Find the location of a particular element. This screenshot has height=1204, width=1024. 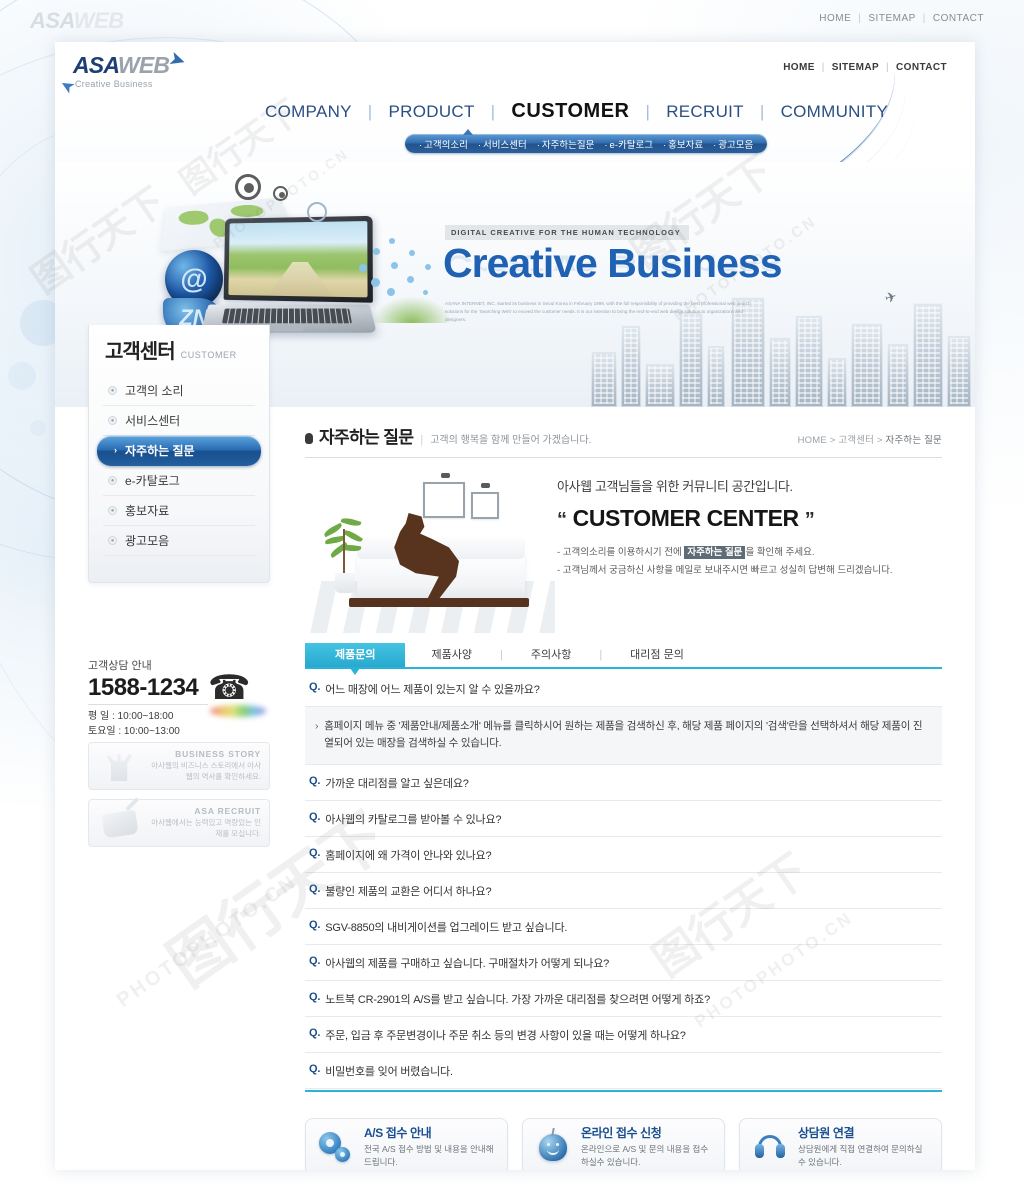

outer-top-navigation: HOME | SITEMAP | CONTACT is located at coordinates (901, 18).